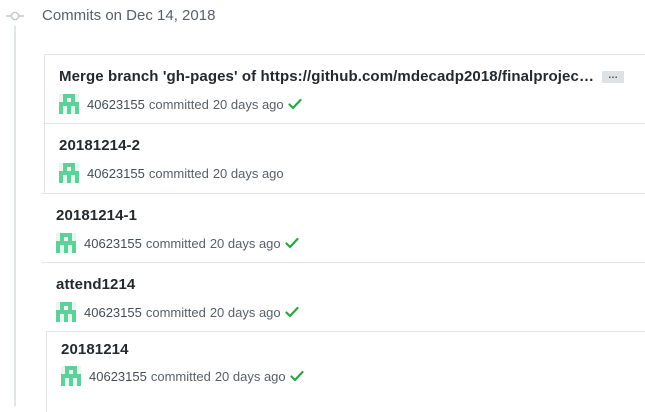 The image size is (645, 412). I want to click on commit-group-title: Commits on Dec 14, 2018, so click(129, 15).